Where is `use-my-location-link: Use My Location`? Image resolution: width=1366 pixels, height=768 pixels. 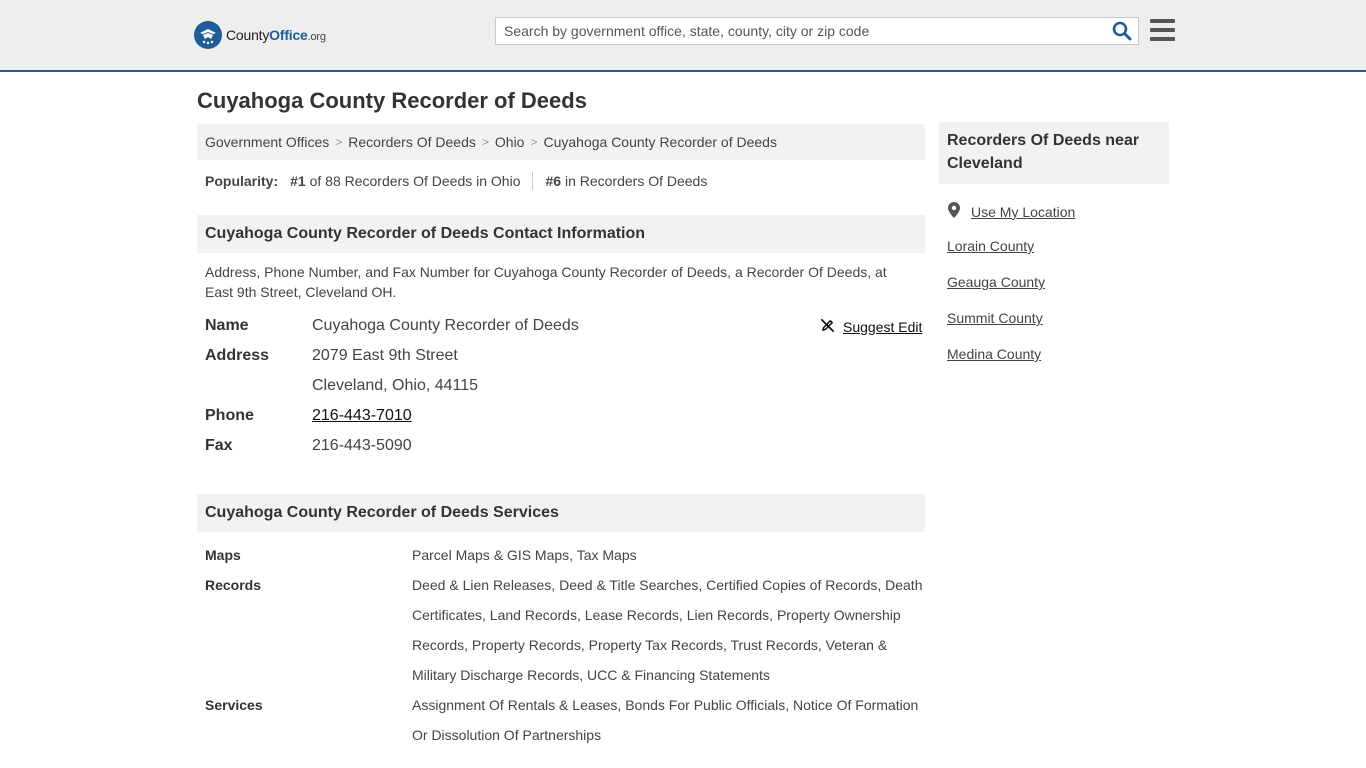 use-my-location-link: Use My Location is located at coordinates (1011, 211).